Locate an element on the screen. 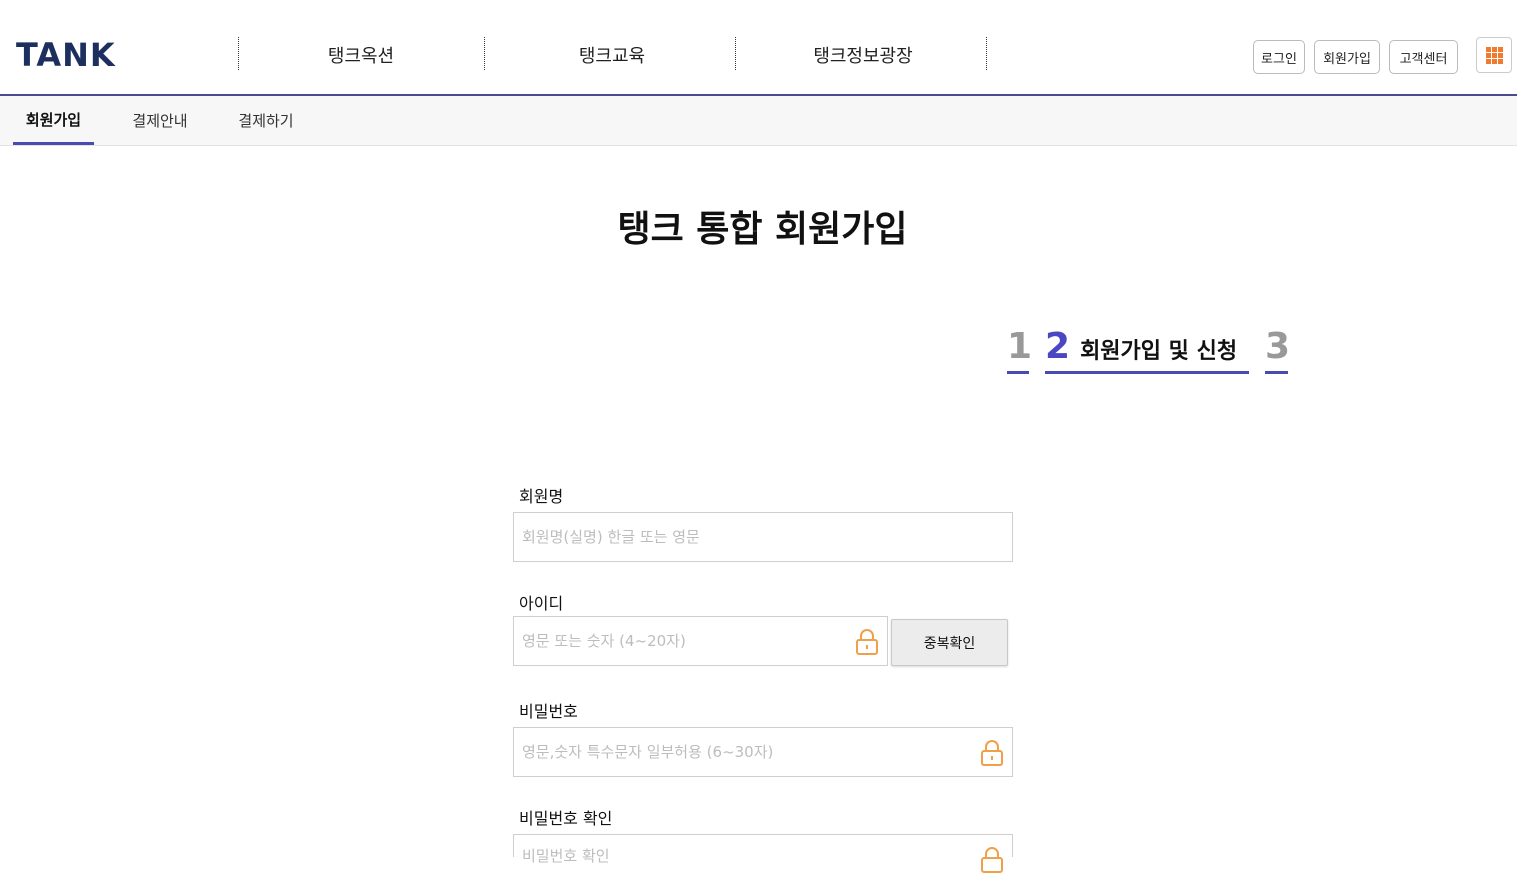 Image resolution: width=1517 pixels, height=873 pixels. id-duplicate-check-button: 중복확인 is located at coordinates (949, 642).